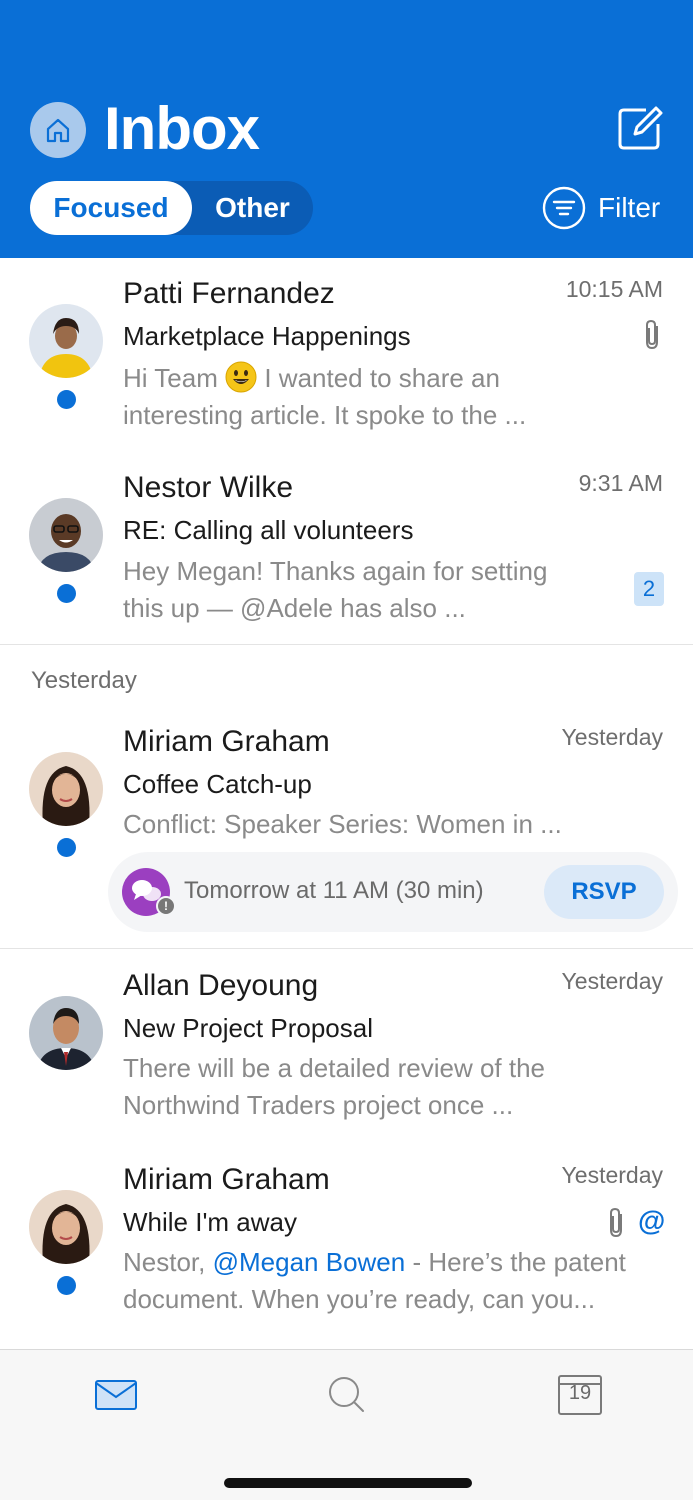 The width and height of the screenshot is (693, 1500). Describe the element at coordinates (652, 1220) in the screenshot. I see `mention-icon: @` at that location.